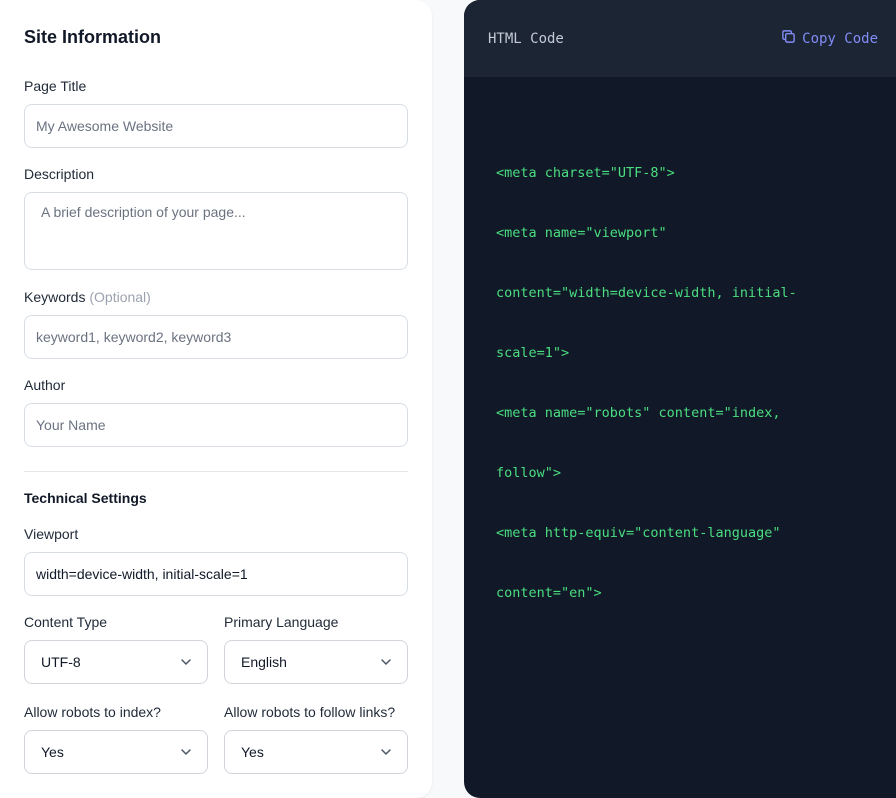  What do you see at coordinates (316, 752) in the screenshot?
I see `robots-follow-select: Yes` at bounding box center [316, 752].